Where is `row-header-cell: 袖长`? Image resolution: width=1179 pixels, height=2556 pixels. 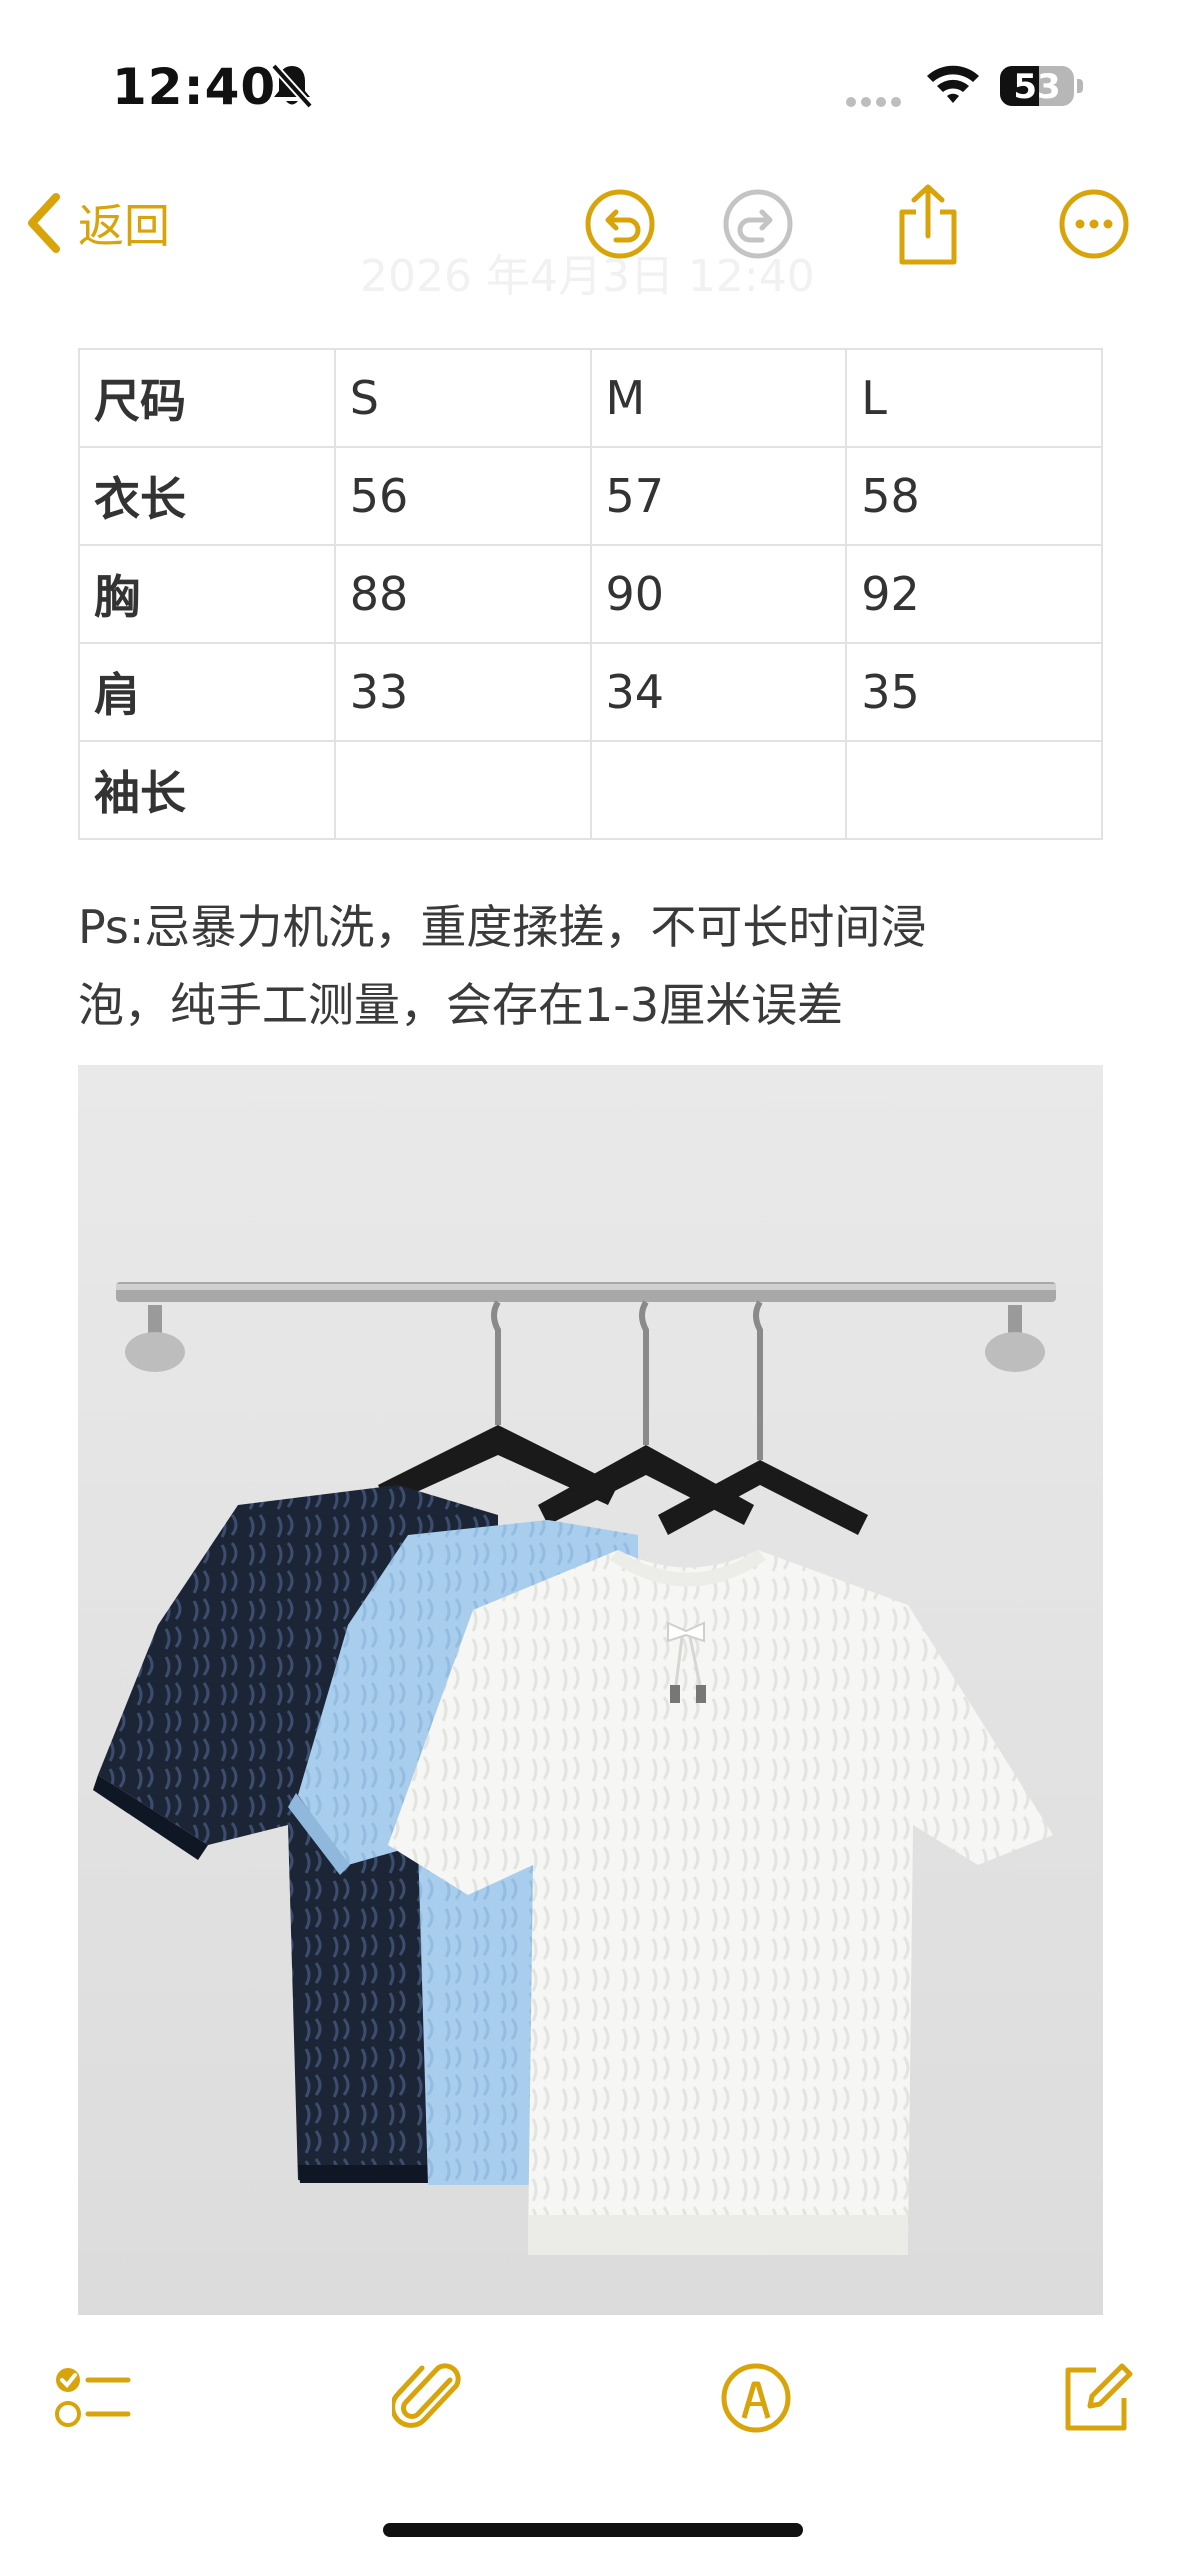 row-header-cell: 袖长 is located at coordinates (207, 790).